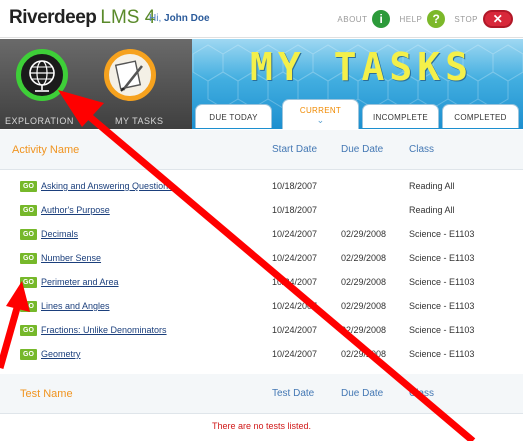  What do you see at coordinates (362, 149) in the screenshot?
I see `col-due-date: Due Date` at bounding box center [362, 149].